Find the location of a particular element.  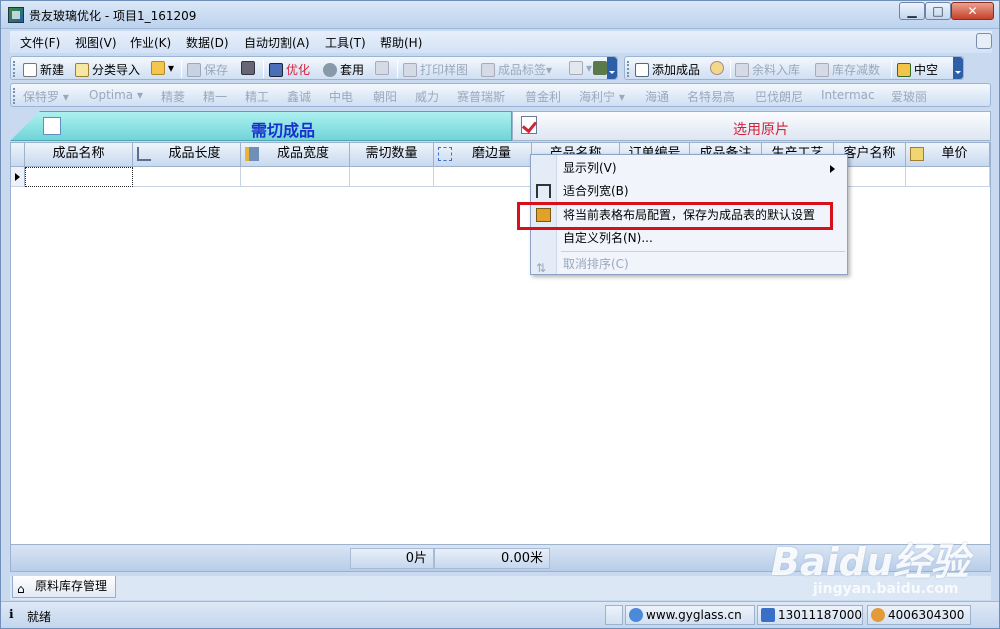

machine-weili: 威力 is located at coordinates (427, 96).